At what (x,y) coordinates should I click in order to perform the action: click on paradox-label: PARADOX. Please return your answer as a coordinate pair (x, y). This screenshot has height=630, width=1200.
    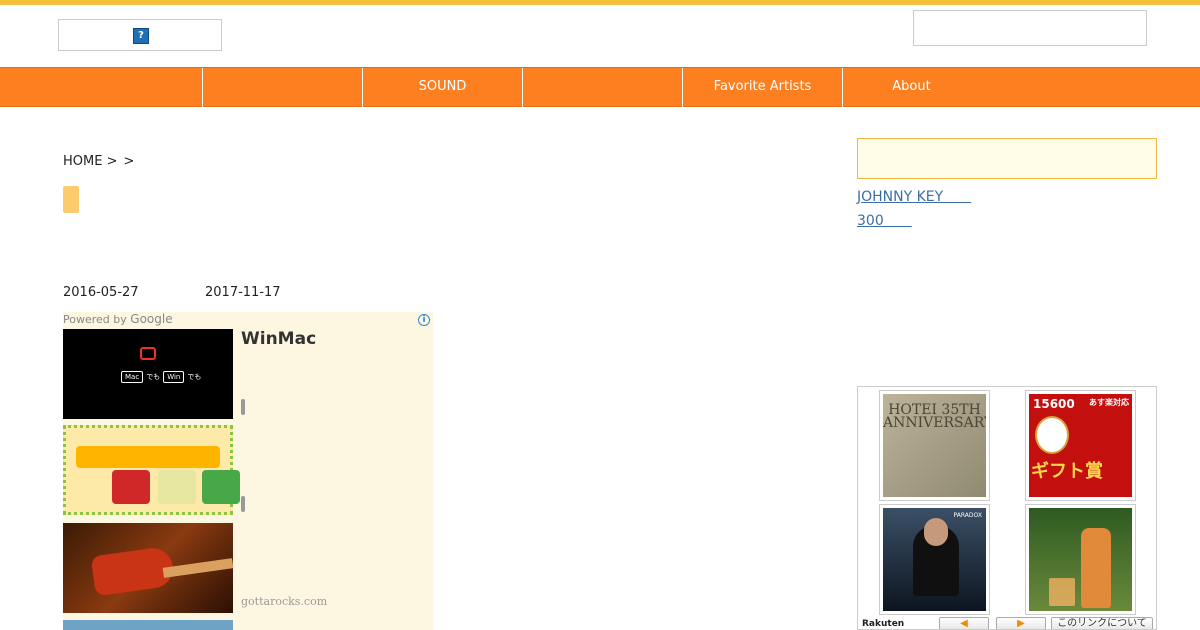
    Looking at the image, I should click on (967, 515).